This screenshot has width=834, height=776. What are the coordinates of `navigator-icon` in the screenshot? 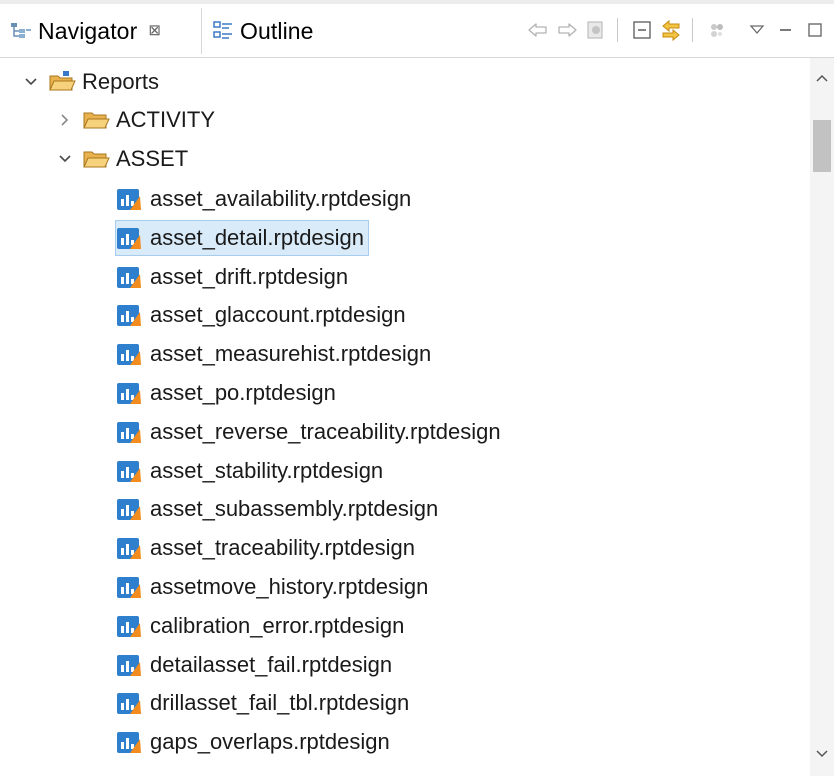 It's located at (21, 31).